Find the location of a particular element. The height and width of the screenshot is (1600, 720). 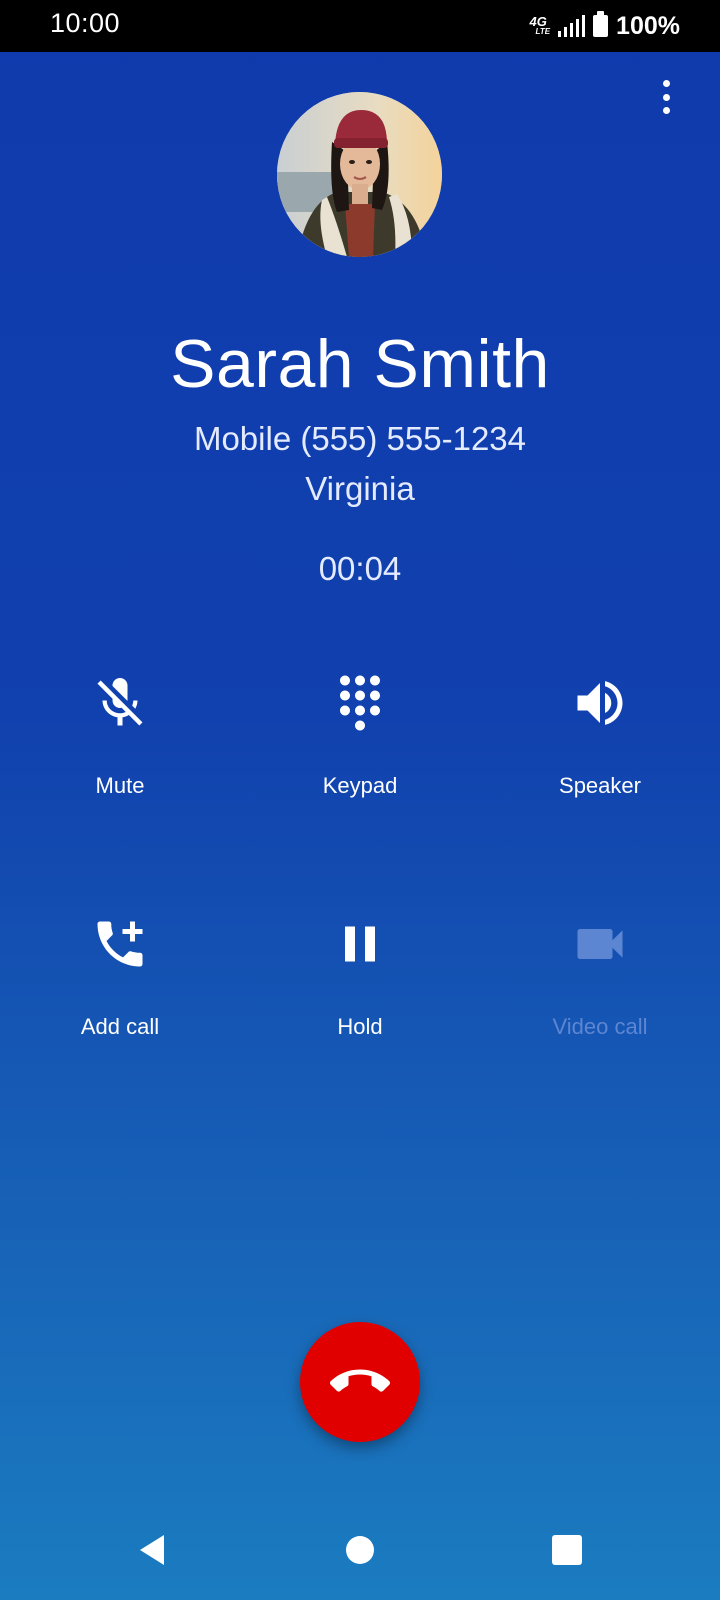

video-call-button: Video call is located at coordinates (600, 994).